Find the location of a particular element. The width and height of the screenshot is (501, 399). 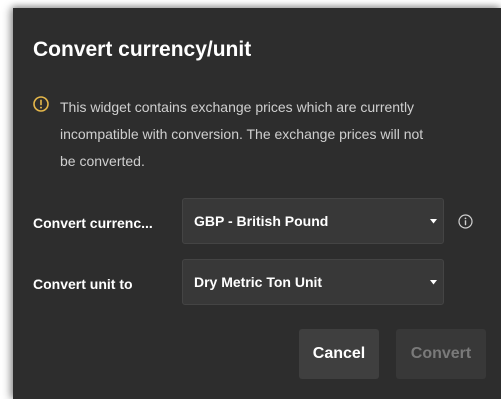

unit-select: Dry Metric Ton Unit is located at coordinates (313, 282).